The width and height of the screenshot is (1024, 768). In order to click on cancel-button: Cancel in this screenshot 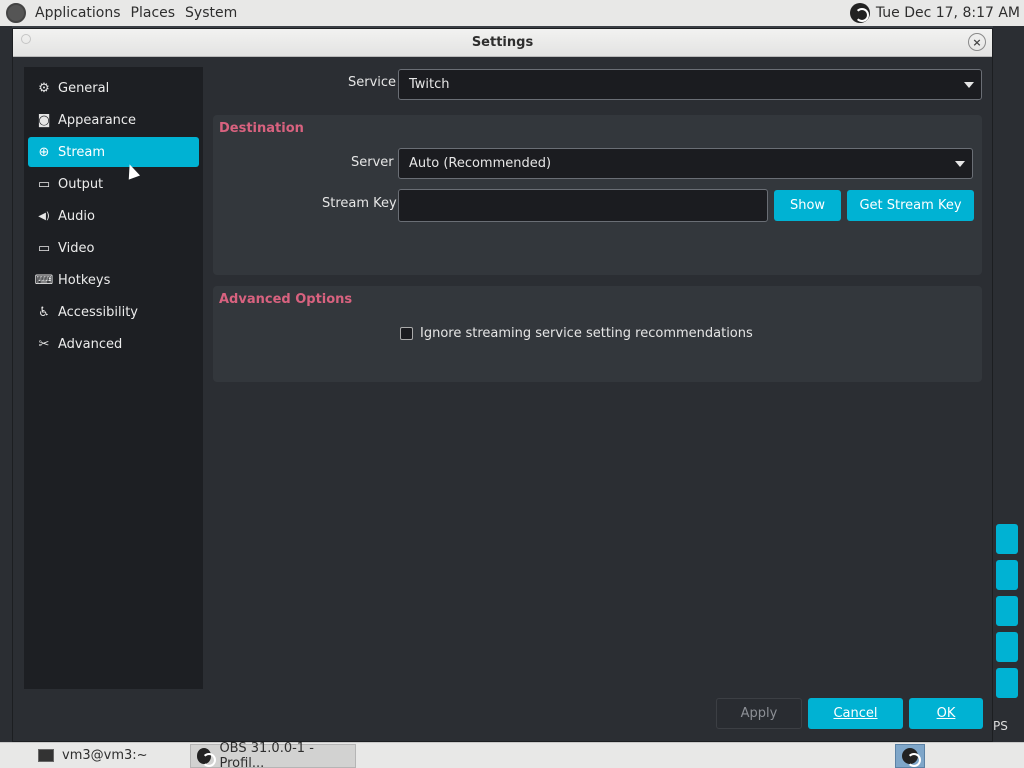, I will do `click(855, 713)`.